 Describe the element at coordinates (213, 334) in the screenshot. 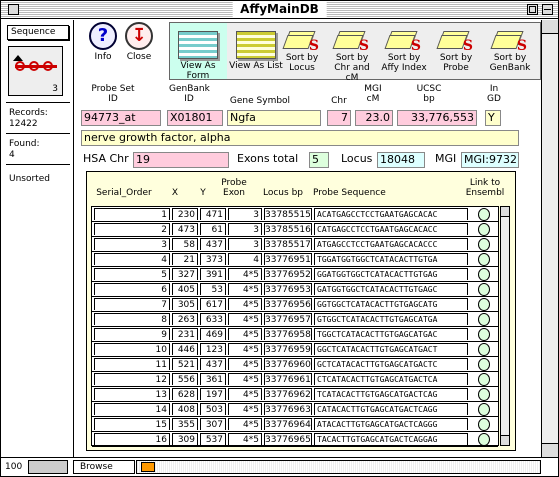

I see `cell-y: 469` at that location.